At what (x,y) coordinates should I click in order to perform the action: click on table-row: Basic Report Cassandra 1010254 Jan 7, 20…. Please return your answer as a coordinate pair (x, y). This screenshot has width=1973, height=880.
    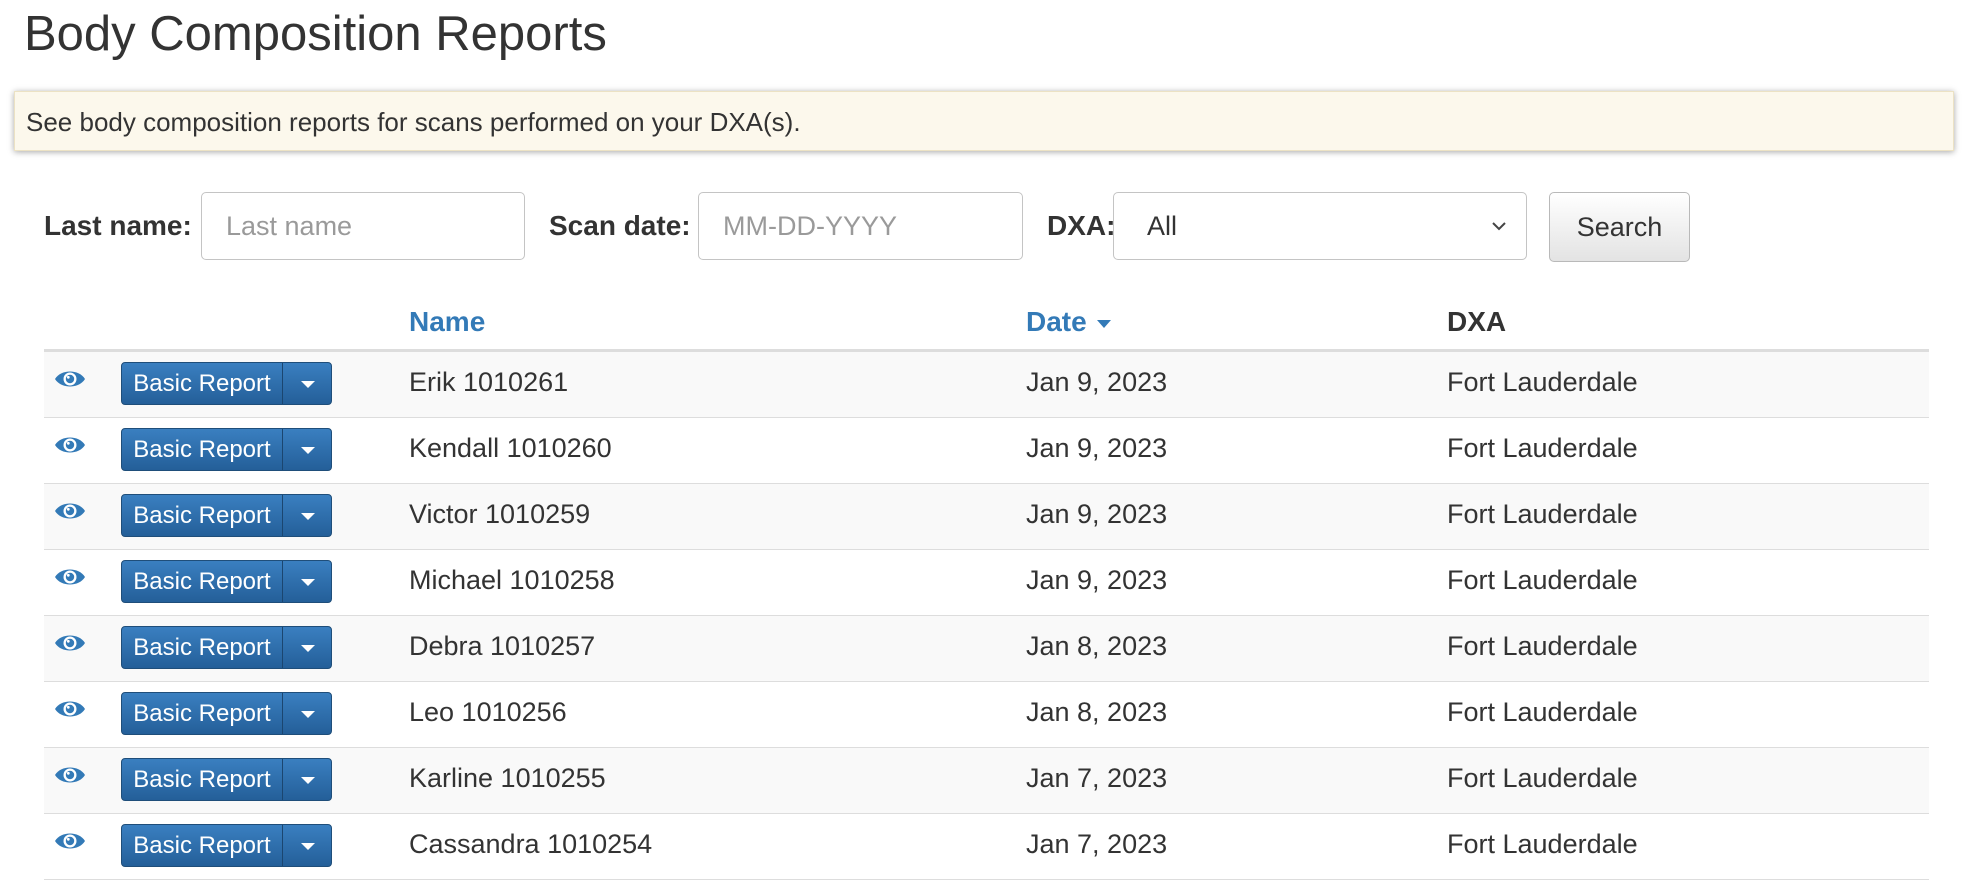
    Looking at the image, I should click on (986, 847).